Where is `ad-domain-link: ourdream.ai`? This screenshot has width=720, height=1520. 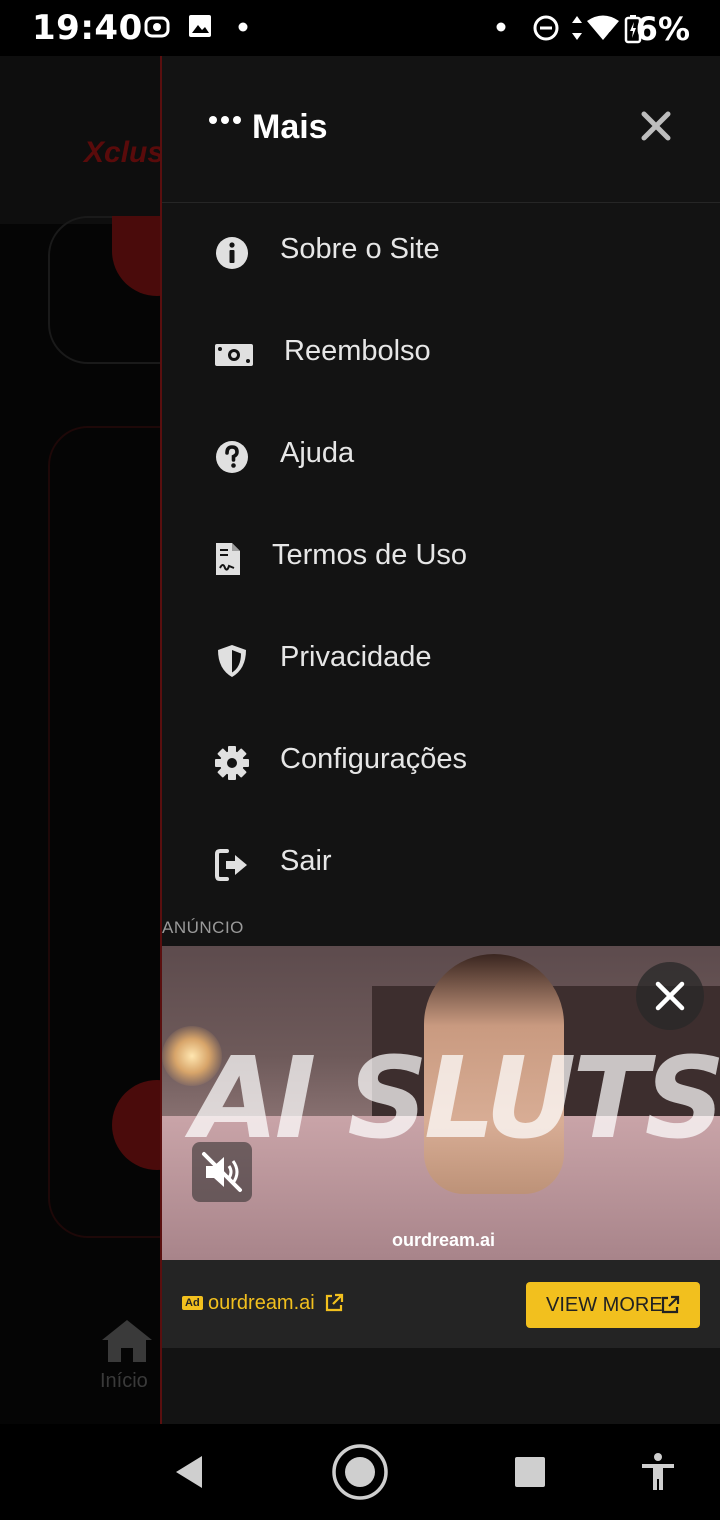 ad-domain-link: ourdream.ai is located at coordinates (261, 1303).